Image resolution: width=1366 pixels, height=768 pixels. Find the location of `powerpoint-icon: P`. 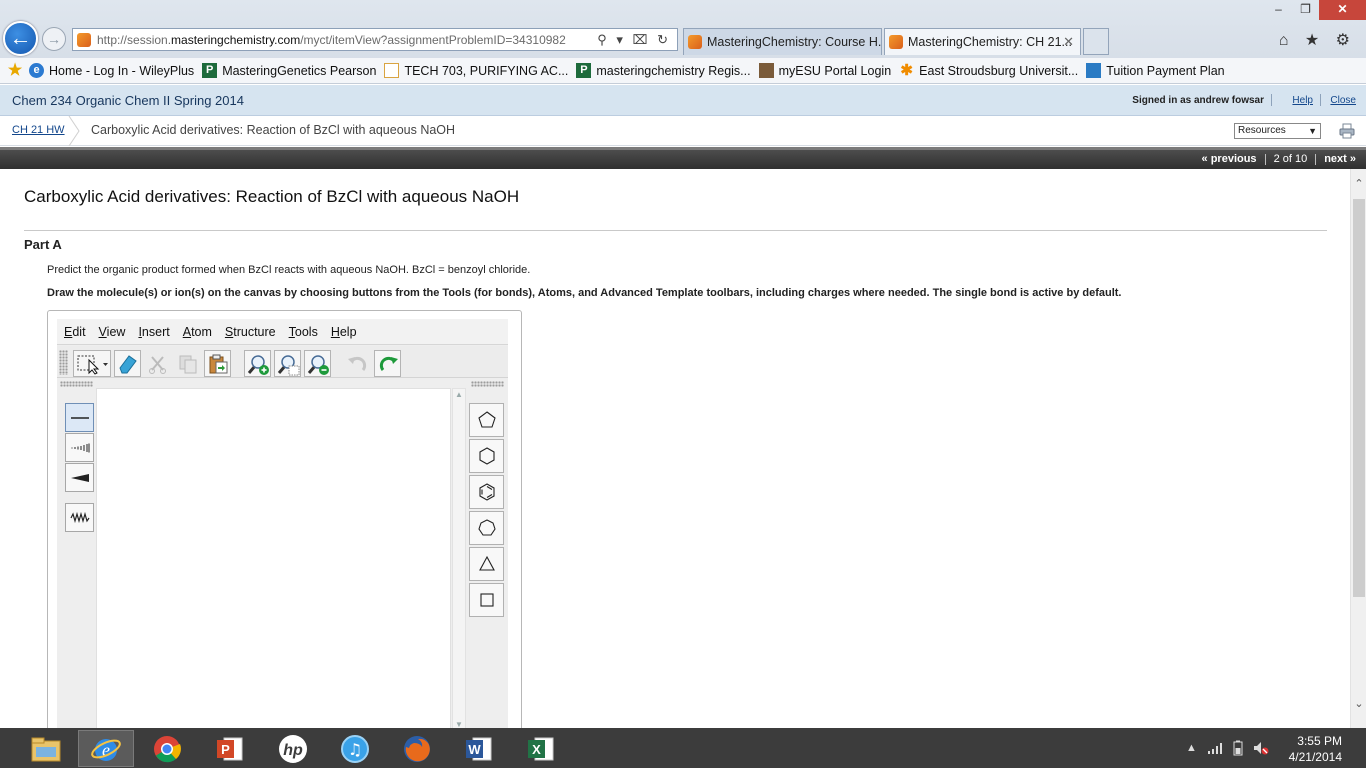

powerpoint-icon: P is located at coordinates (230, 748).